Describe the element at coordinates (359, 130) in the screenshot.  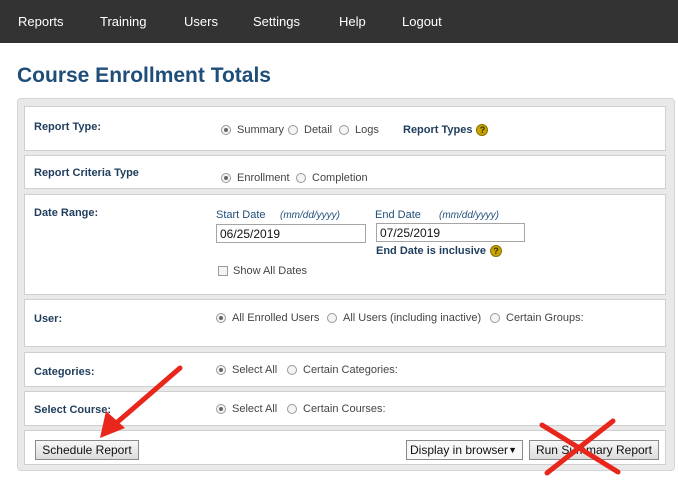
I see `report-type-option-logs: Logs` at that location.